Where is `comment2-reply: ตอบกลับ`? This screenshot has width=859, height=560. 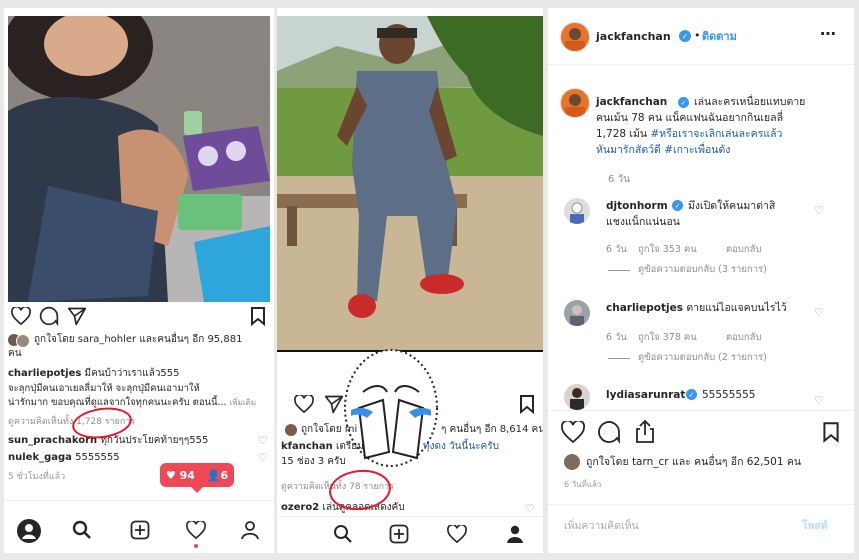
comment2-reply: ตอบกลับ is located at coordinates (744, 338).